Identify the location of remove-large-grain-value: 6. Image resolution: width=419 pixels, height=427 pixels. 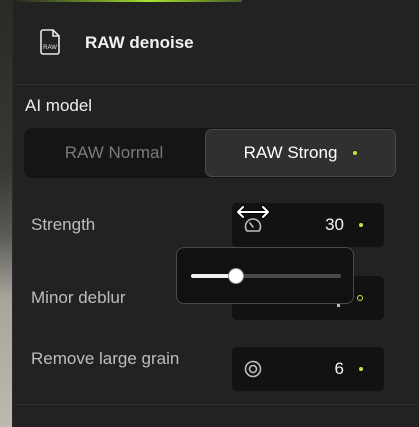
(339, 368).